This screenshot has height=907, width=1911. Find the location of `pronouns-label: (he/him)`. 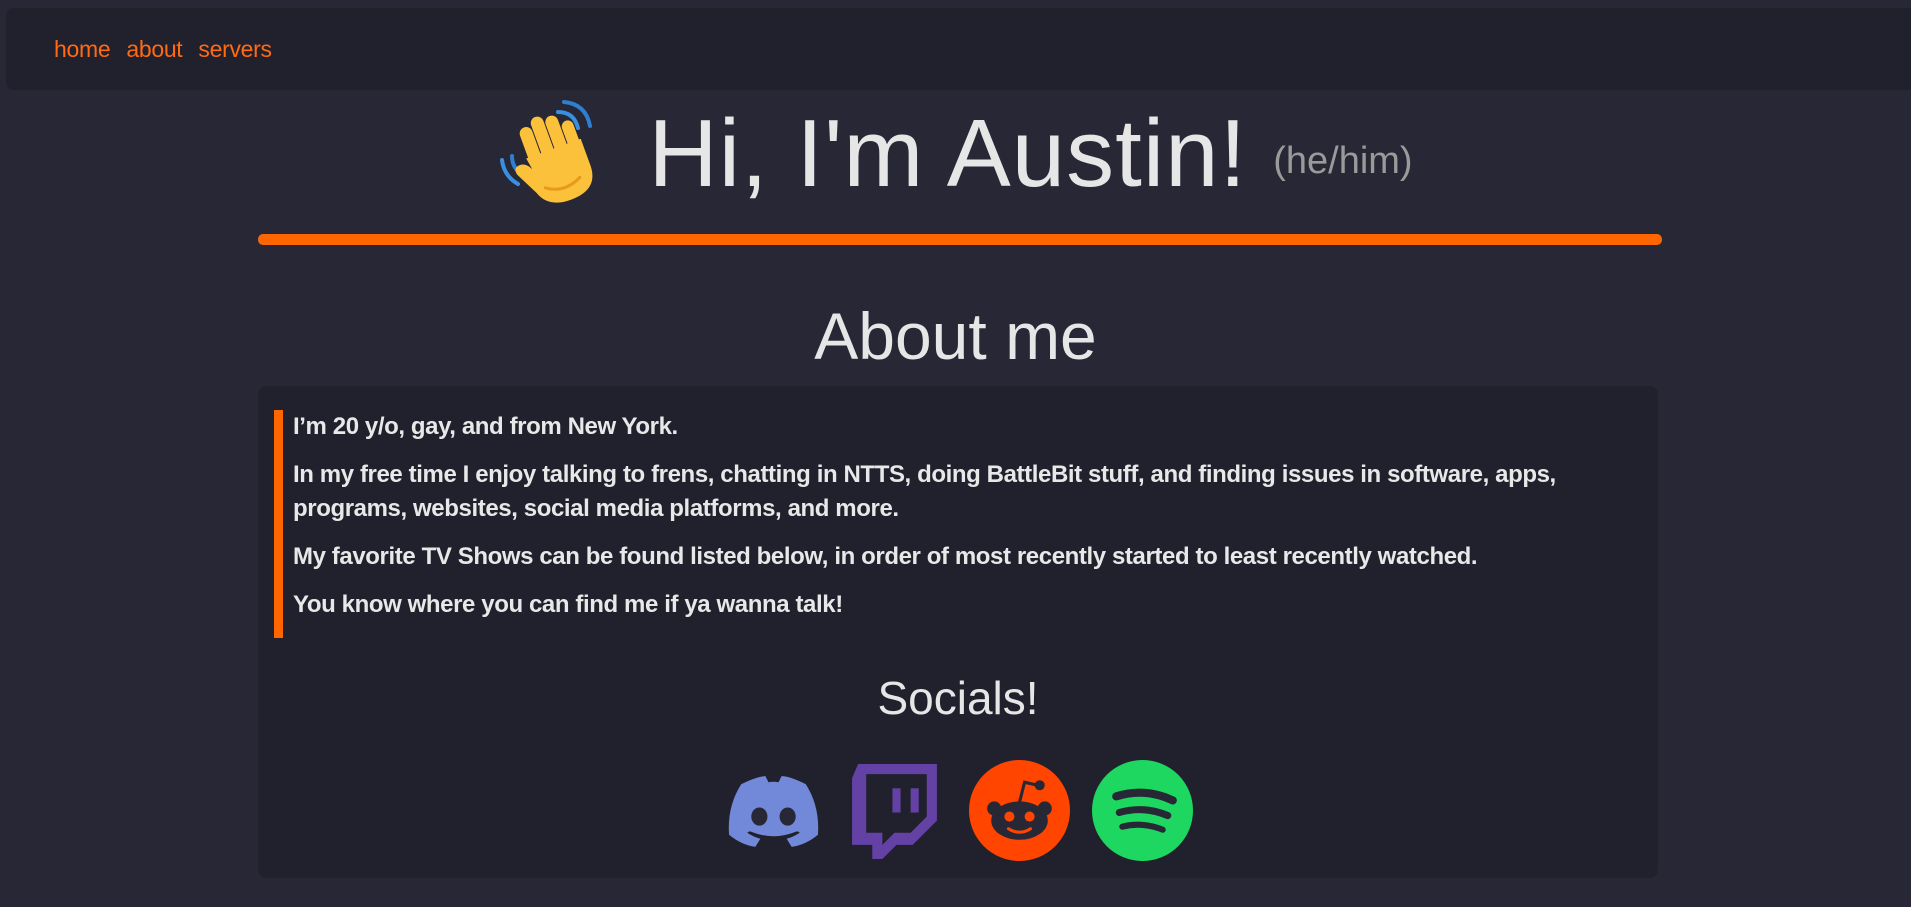

pronouns-label: (he/him) is located at coordinates (1343, 160).